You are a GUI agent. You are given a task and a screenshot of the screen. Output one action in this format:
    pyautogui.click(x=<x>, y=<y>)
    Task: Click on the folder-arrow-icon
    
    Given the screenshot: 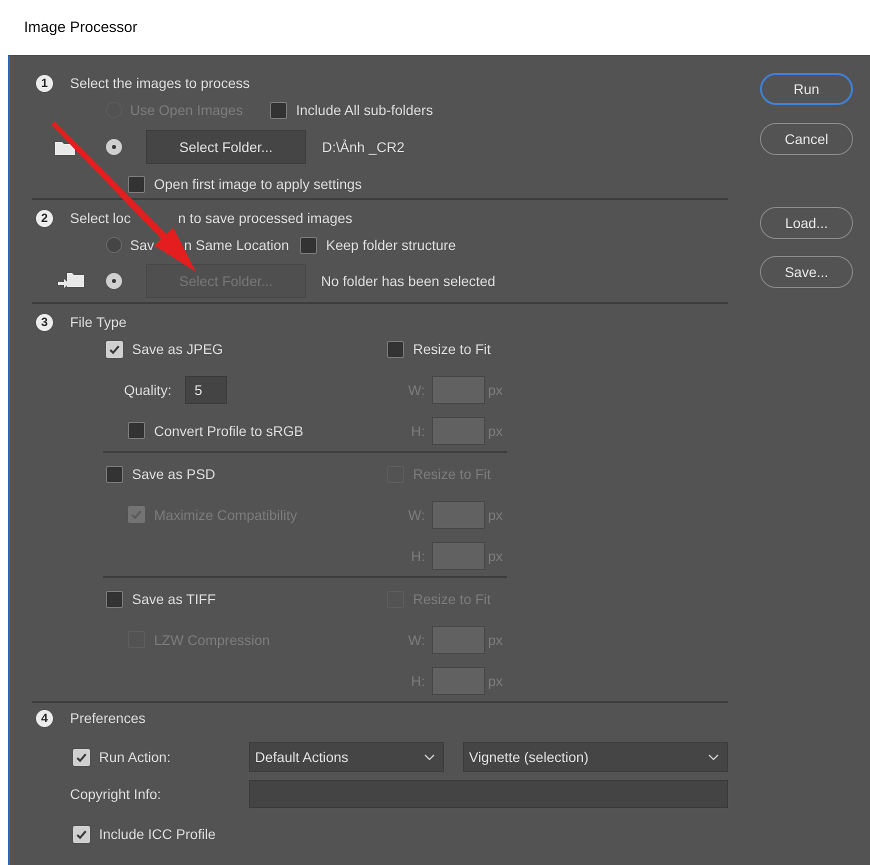 What is the action you would take?
    pyautogui.click(x=71, y=281)
    